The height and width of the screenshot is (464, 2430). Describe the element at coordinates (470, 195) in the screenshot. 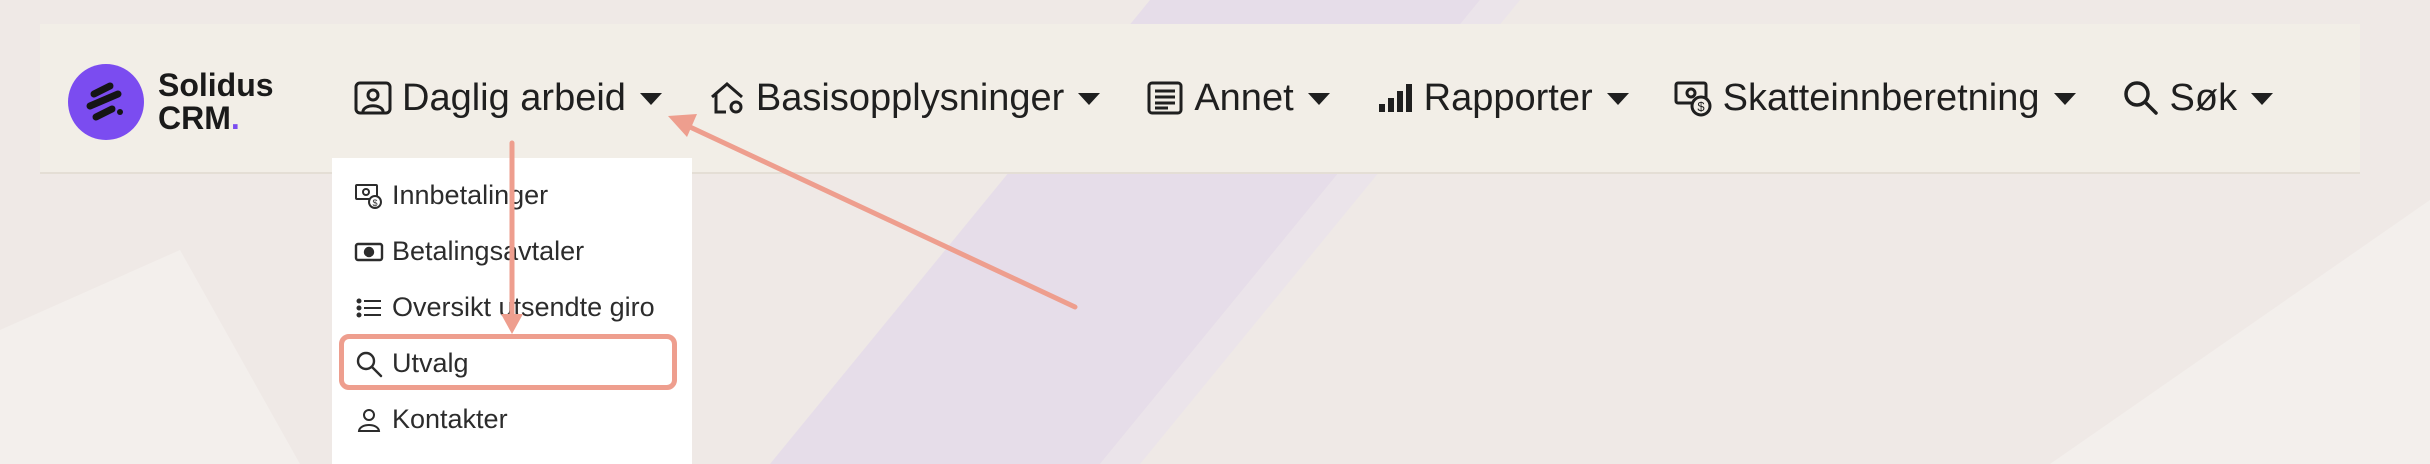

I see `dropdown-item-label: Innbetalinger` at that location.